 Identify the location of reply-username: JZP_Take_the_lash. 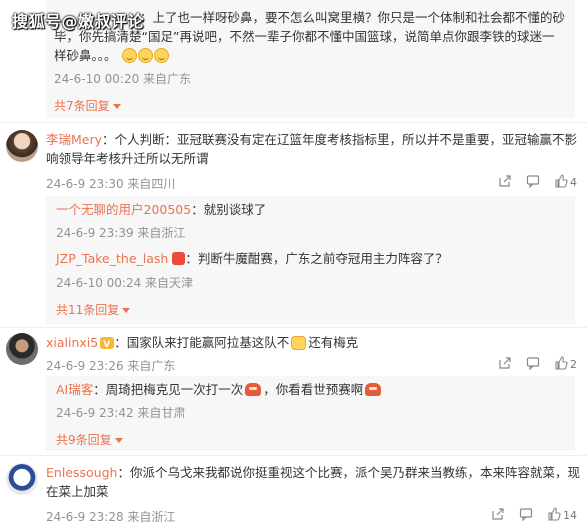
(112, 258).